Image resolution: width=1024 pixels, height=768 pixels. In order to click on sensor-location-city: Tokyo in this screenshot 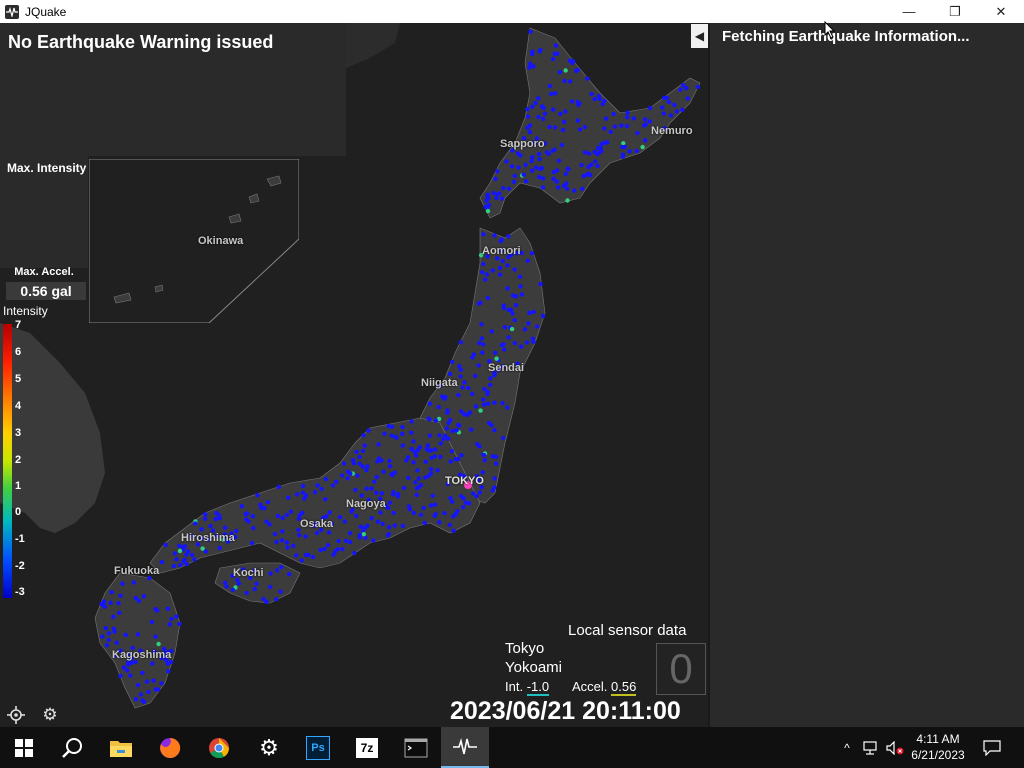, I will do `click(525, 648)`.